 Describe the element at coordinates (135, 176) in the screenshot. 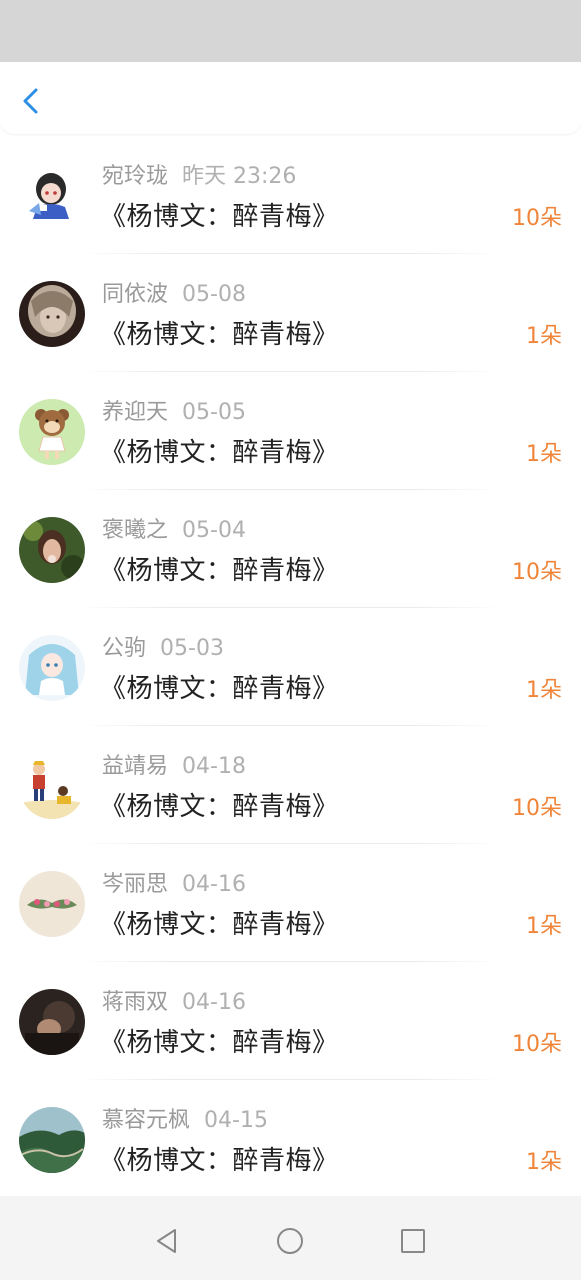

I see `sender-name: 宛玲珑` at that location.